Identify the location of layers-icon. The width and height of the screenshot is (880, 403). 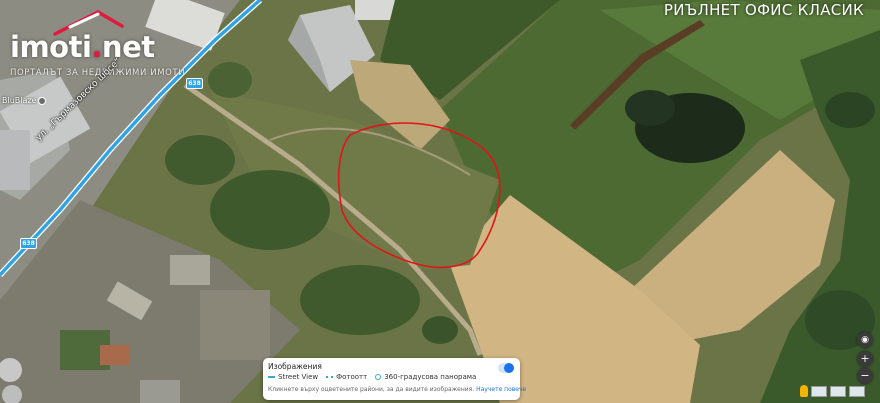
(819, 391).